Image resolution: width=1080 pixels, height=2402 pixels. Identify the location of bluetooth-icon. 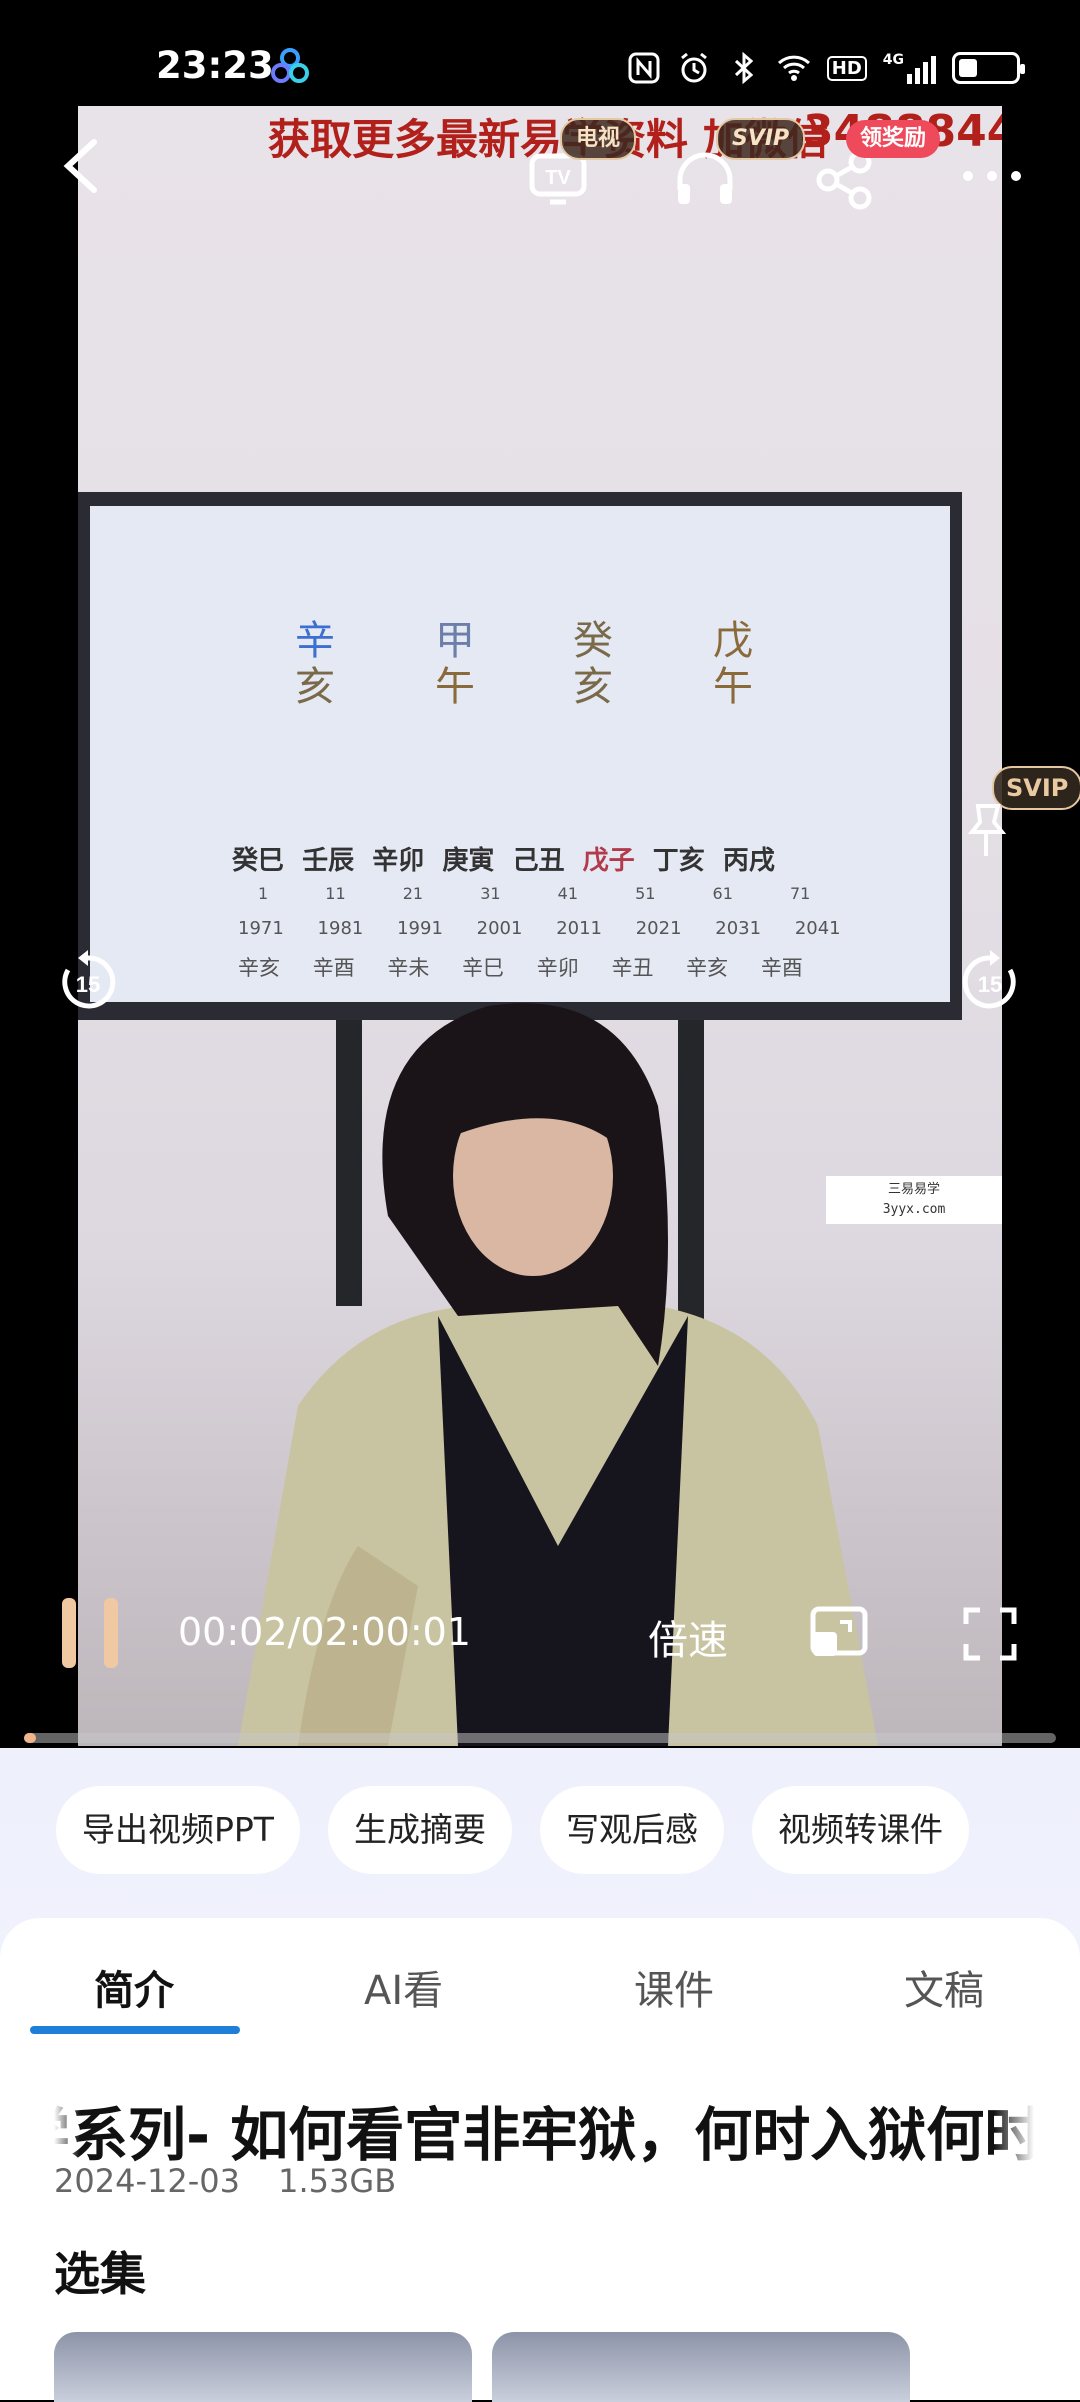
(743, 68).